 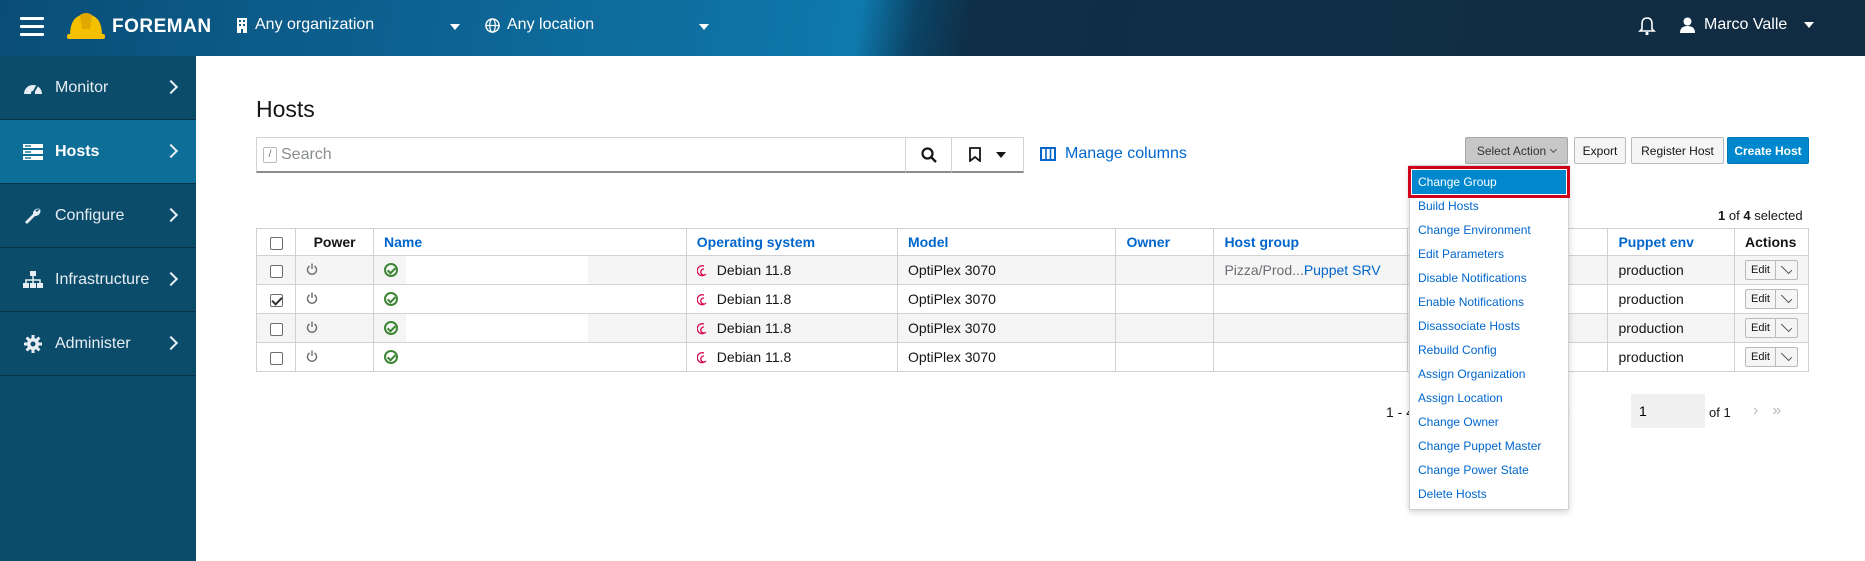 I want to click on user-menu: Marco Valle, so click(x=1747, y=25).